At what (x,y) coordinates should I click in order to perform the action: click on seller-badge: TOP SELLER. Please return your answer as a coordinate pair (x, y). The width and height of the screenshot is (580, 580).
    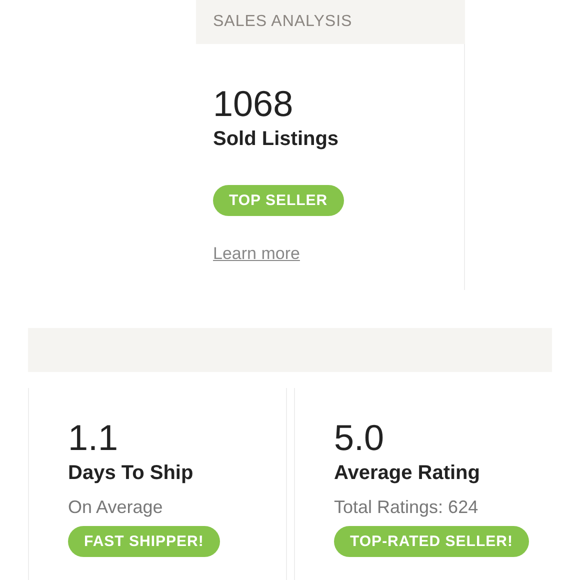
    Looking at the image, I should click on (278, 200).